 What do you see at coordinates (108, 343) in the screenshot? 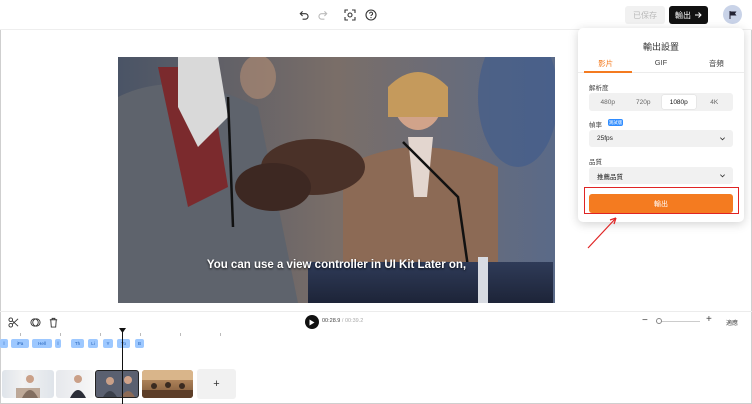
I see `subtitle-chip: Y` at bounding box center [108, 343].